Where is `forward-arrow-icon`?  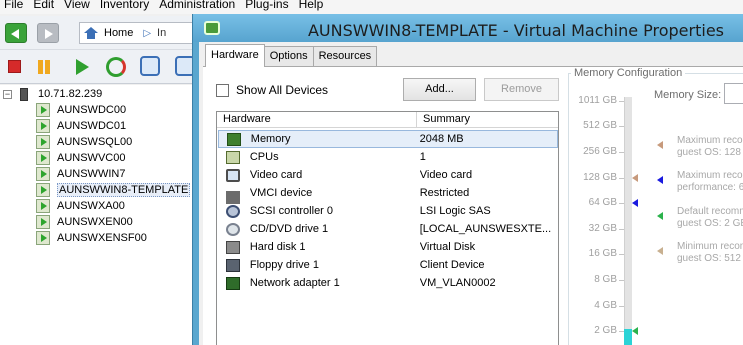
forward-arrow-icon is located at coordinates (48, 33).